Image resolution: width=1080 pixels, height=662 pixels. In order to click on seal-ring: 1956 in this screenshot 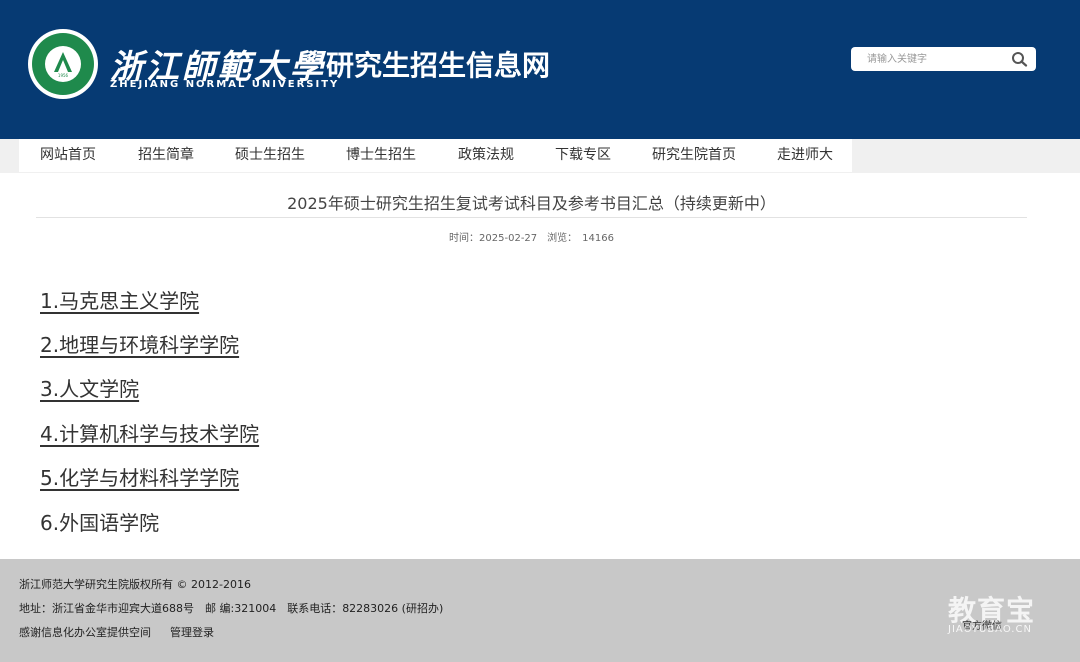, I will do `click(63, 64)`.